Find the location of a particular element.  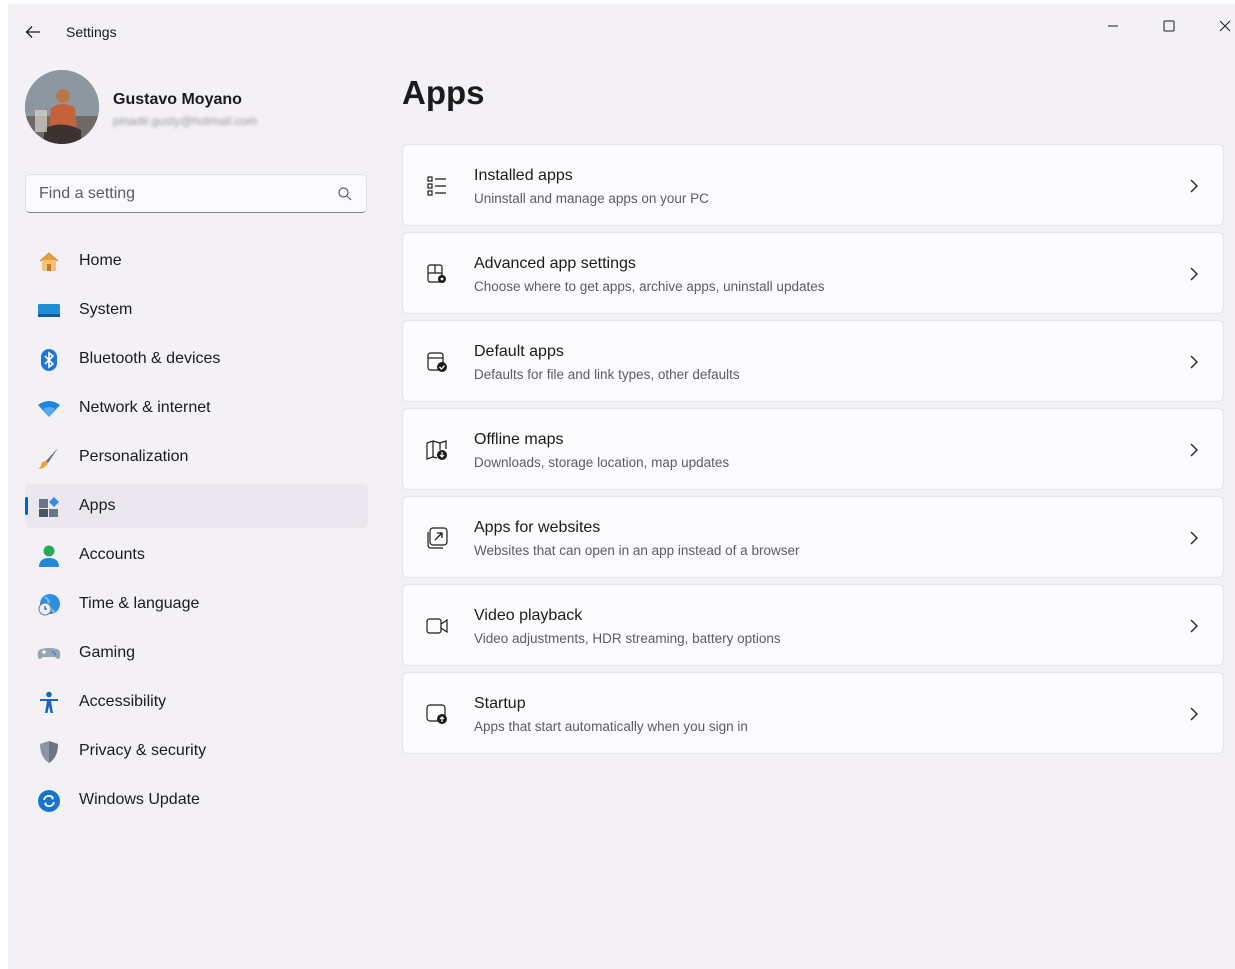

maximize-icon is located at coordinates (1169, 26).